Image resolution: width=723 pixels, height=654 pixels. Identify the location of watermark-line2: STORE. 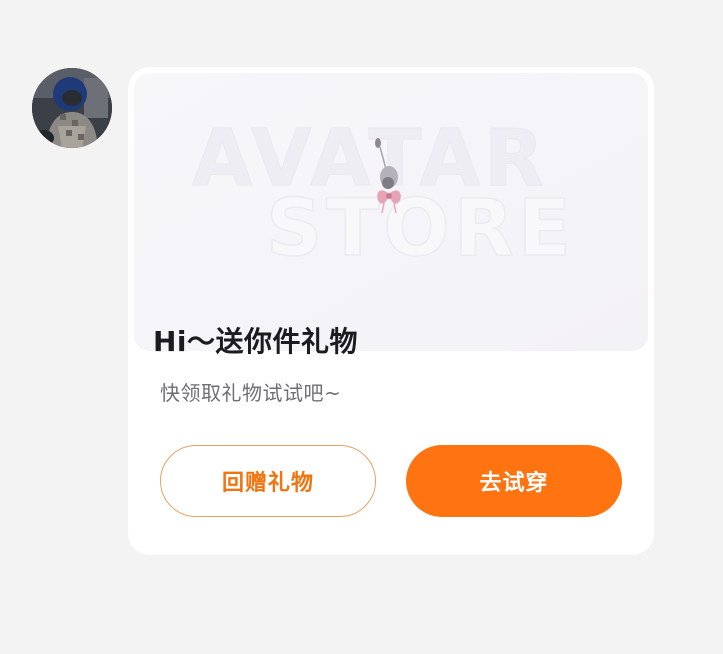
(420, 229).